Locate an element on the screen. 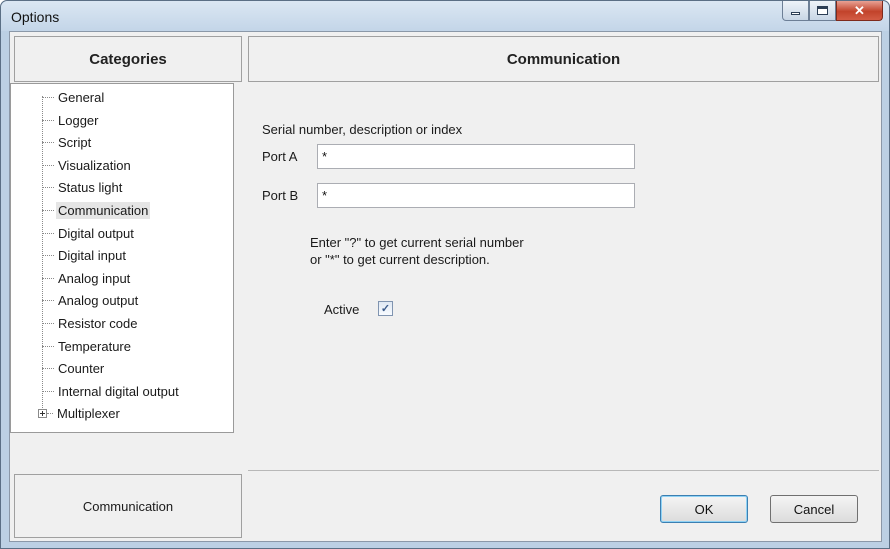  close-icon: ✕ is located at coordinates (859, 10).